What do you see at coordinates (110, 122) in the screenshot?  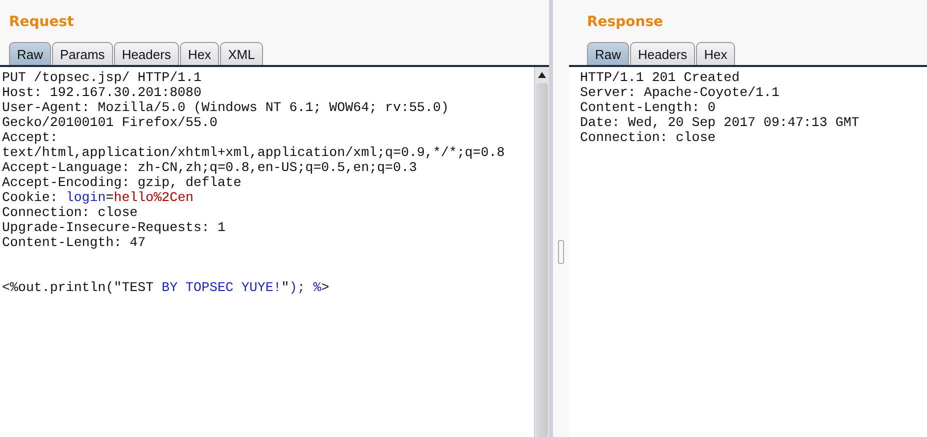 I see `code-line: Gecko/20100101 Firefox/55.0` at bounding box center [110, 122].